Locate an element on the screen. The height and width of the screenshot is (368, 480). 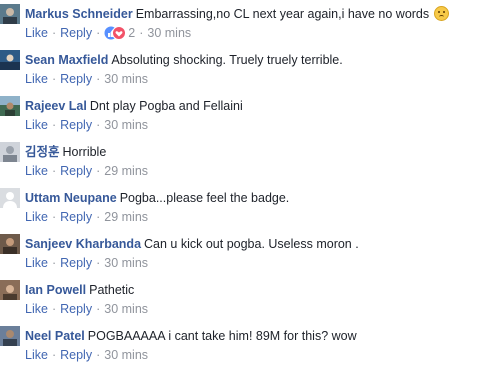
comment-author: Neel Patel is located at coordinates (55, 336).